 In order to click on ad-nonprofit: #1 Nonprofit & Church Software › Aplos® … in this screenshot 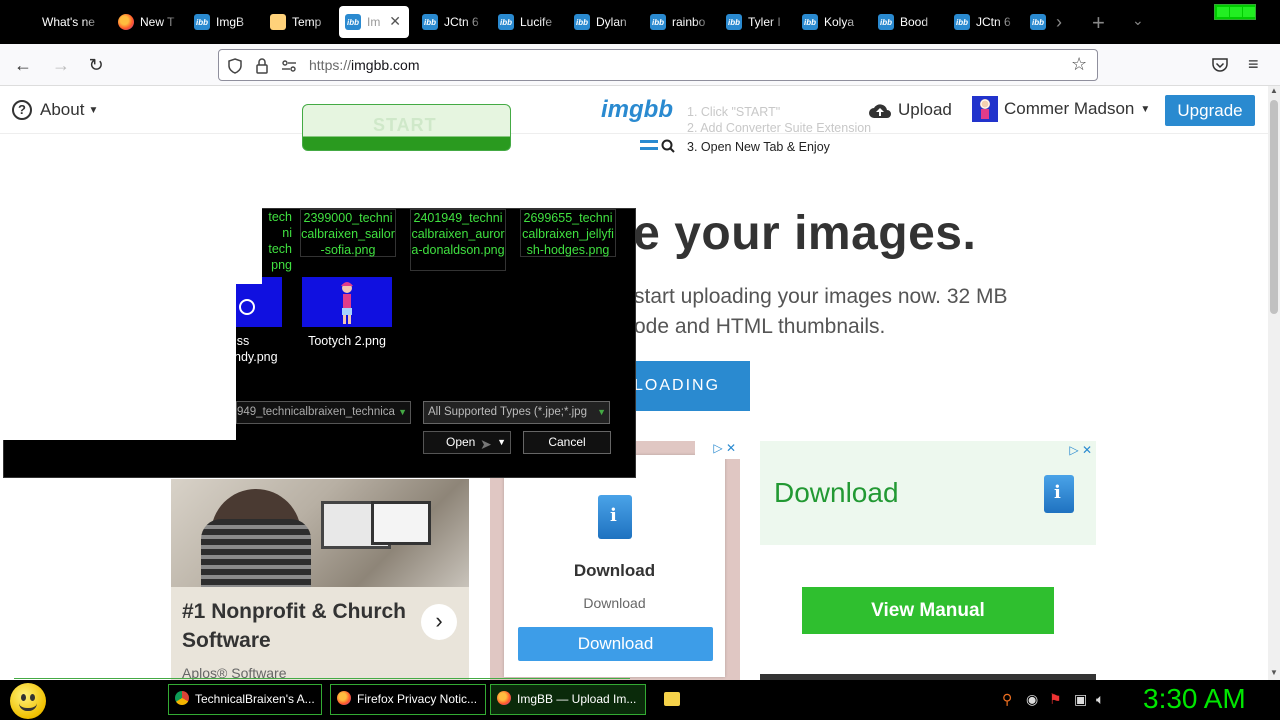, I will do `click(320, 579)`.